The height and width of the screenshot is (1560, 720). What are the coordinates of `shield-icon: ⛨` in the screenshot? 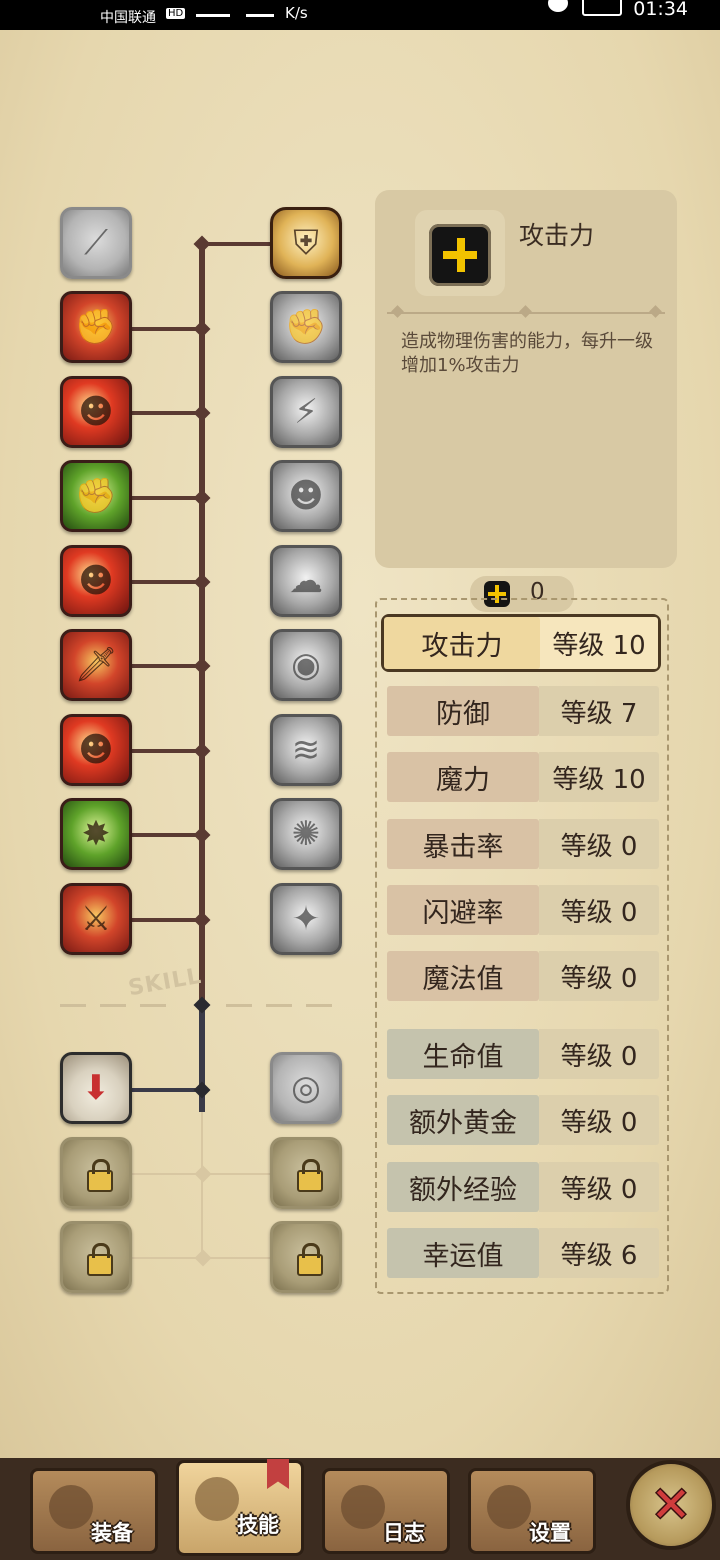 It's located at (306, 243).